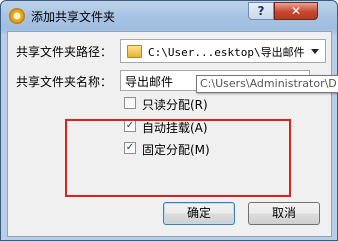 The height and width of the screenshot is (241, 338). I want to click on window-title: 添加共享文件夹, so click(73, 17).